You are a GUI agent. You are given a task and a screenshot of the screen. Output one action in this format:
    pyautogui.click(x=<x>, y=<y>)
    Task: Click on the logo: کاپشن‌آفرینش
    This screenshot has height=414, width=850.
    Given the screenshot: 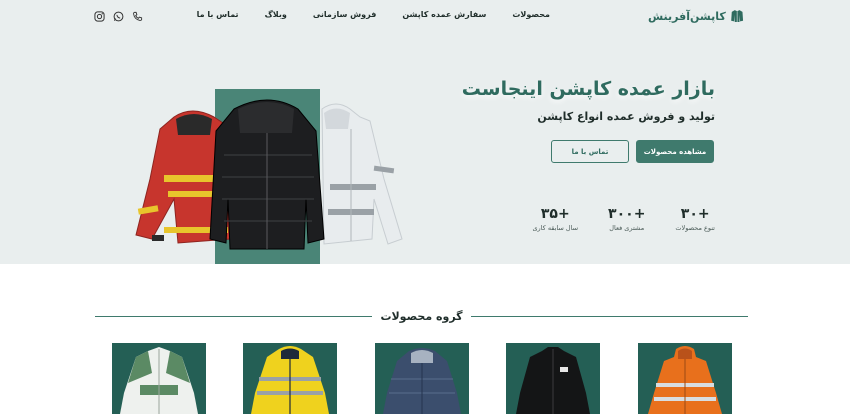 What is the action you would take?
    pyautogui.click(x=696, y=16)
    